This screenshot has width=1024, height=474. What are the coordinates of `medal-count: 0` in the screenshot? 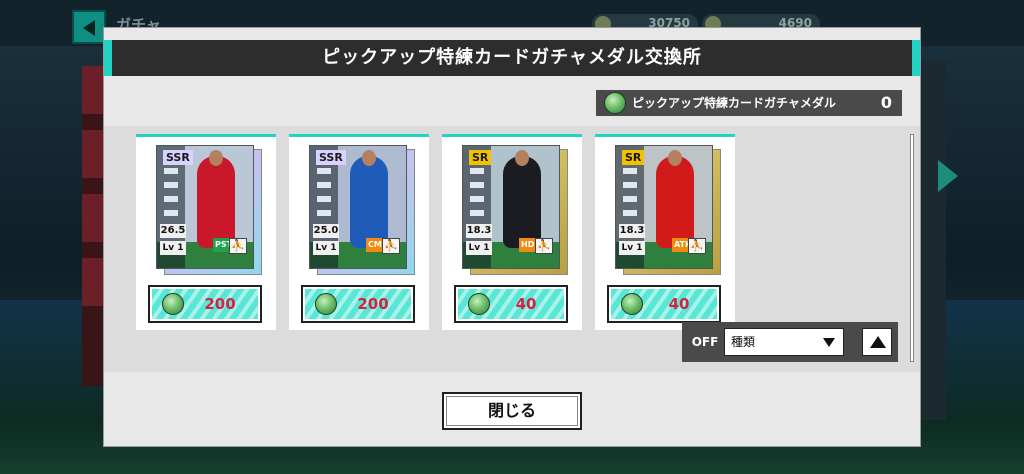 It's located at (886, 102).